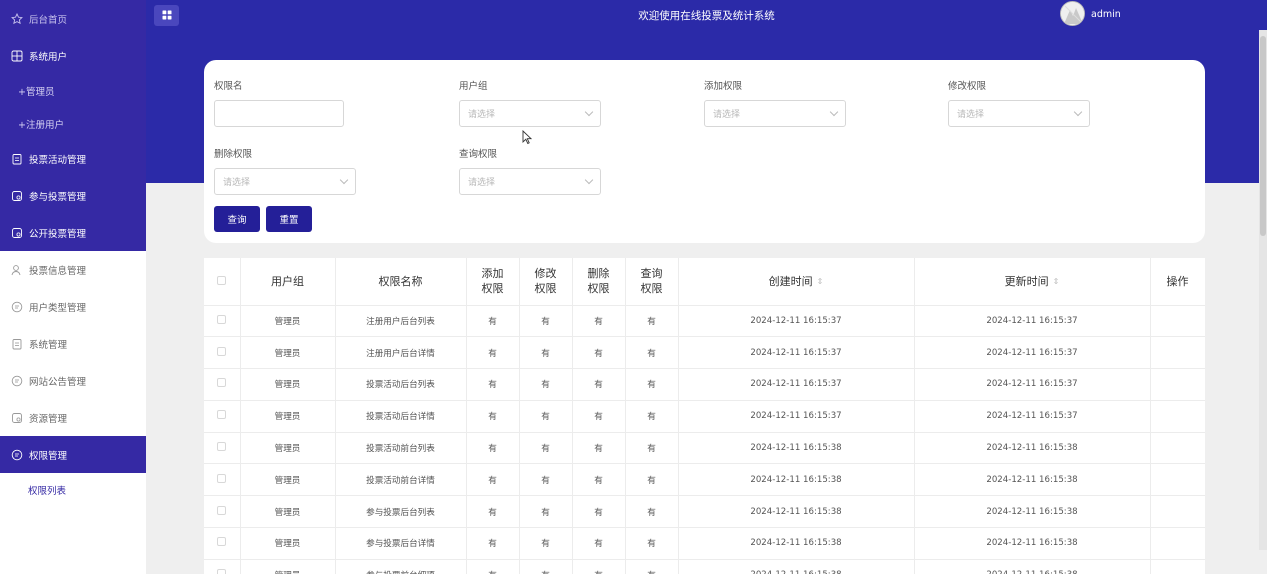 This screenshot has height=574, width=1267. Describe the element at coordinates (73, 232) in the screenshot. I see `sidebar-item-public-vote: 公开投票管理` at that location.